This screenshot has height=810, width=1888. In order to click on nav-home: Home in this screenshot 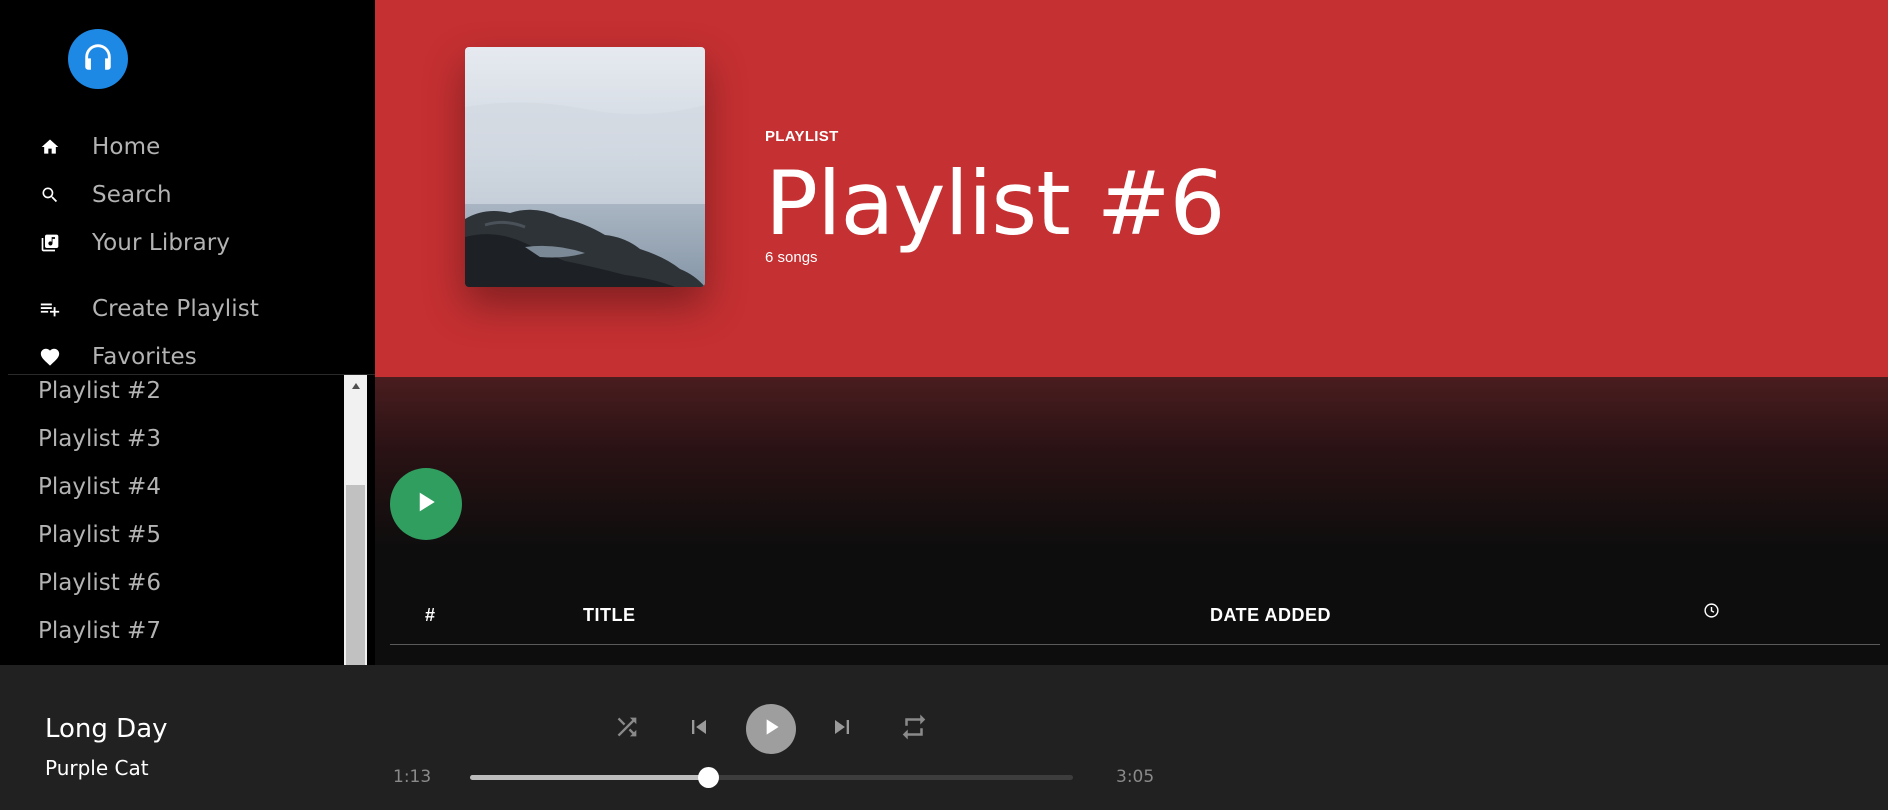, I will do `click(99, 147)`.